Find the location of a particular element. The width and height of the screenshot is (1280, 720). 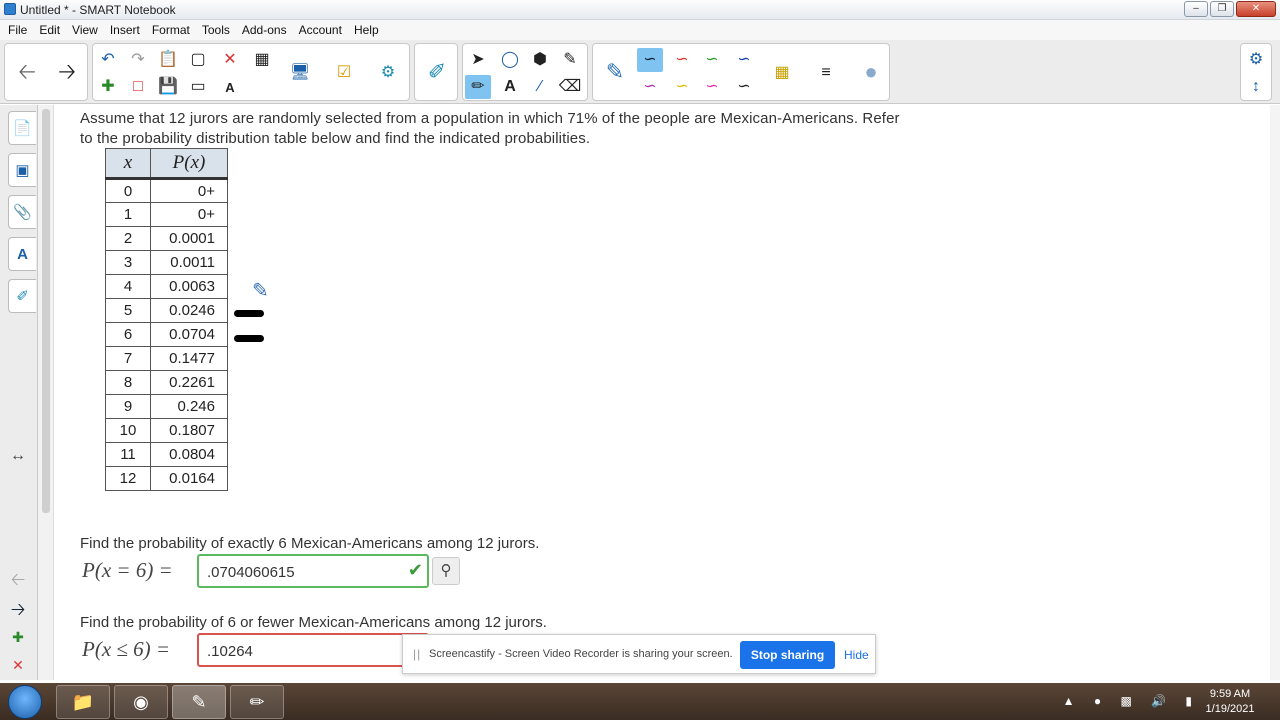

line-thickness-icon: ≡ is located at coordinates (826, 73).